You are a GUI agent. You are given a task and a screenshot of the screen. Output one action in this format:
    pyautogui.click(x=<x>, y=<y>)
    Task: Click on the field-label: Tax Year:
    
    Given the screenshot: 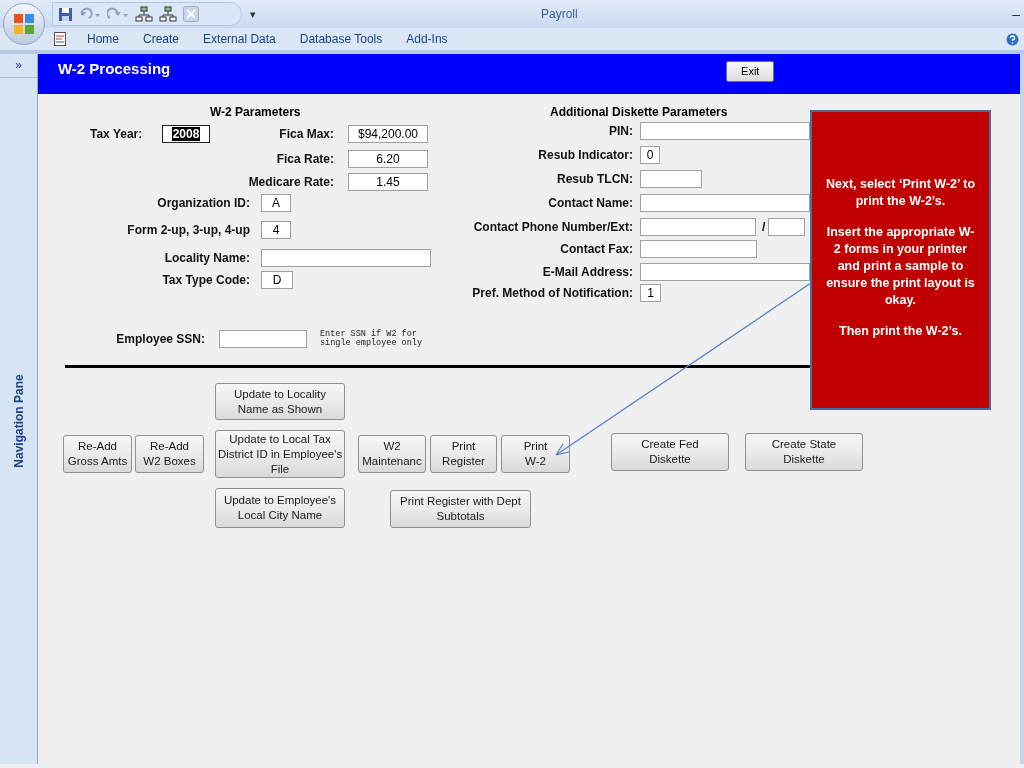 What is the action you would take?
    pyautogui.click(x=117, y=134)
    